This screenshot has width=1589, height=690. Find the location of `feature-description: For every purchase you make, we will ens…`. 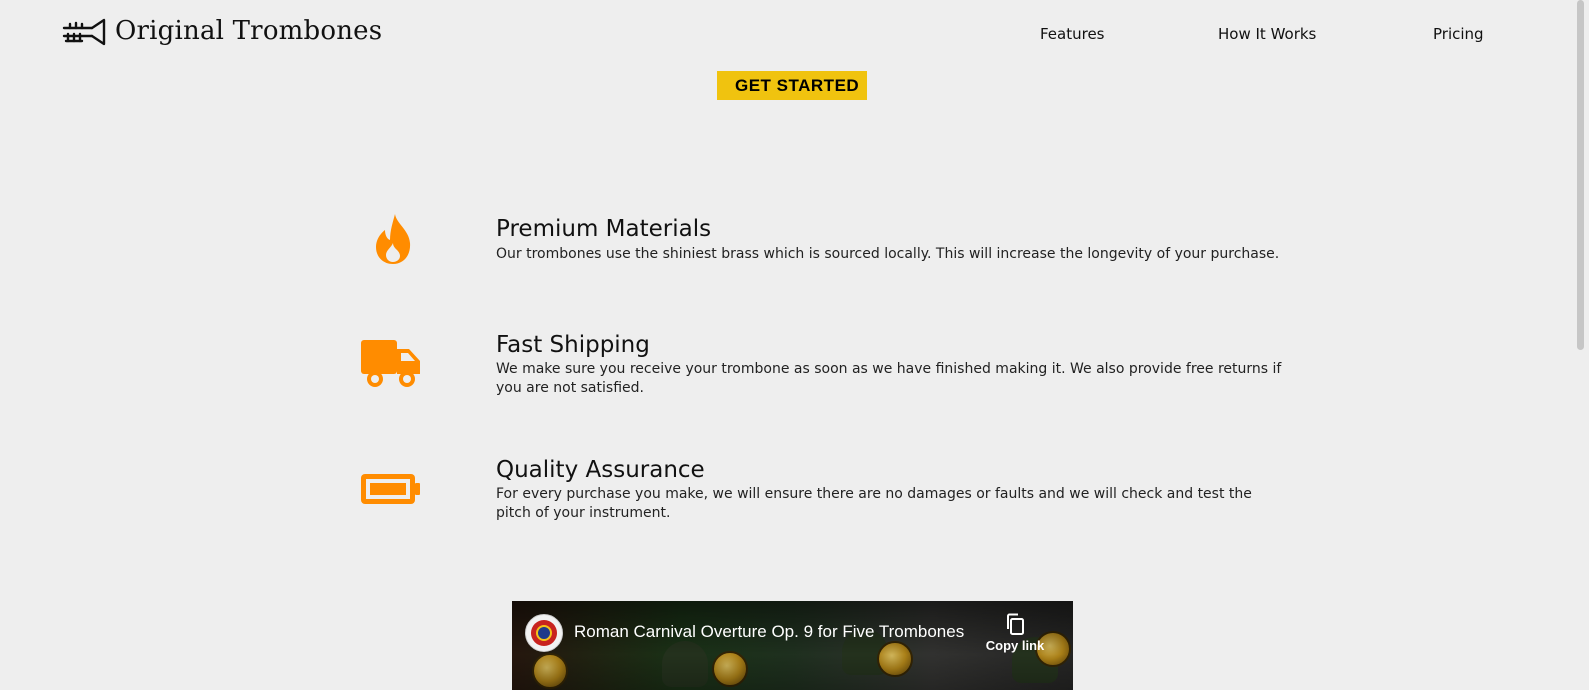

feature-description: For every purchase you make, we will ens… is located at coordinates (874, 503).